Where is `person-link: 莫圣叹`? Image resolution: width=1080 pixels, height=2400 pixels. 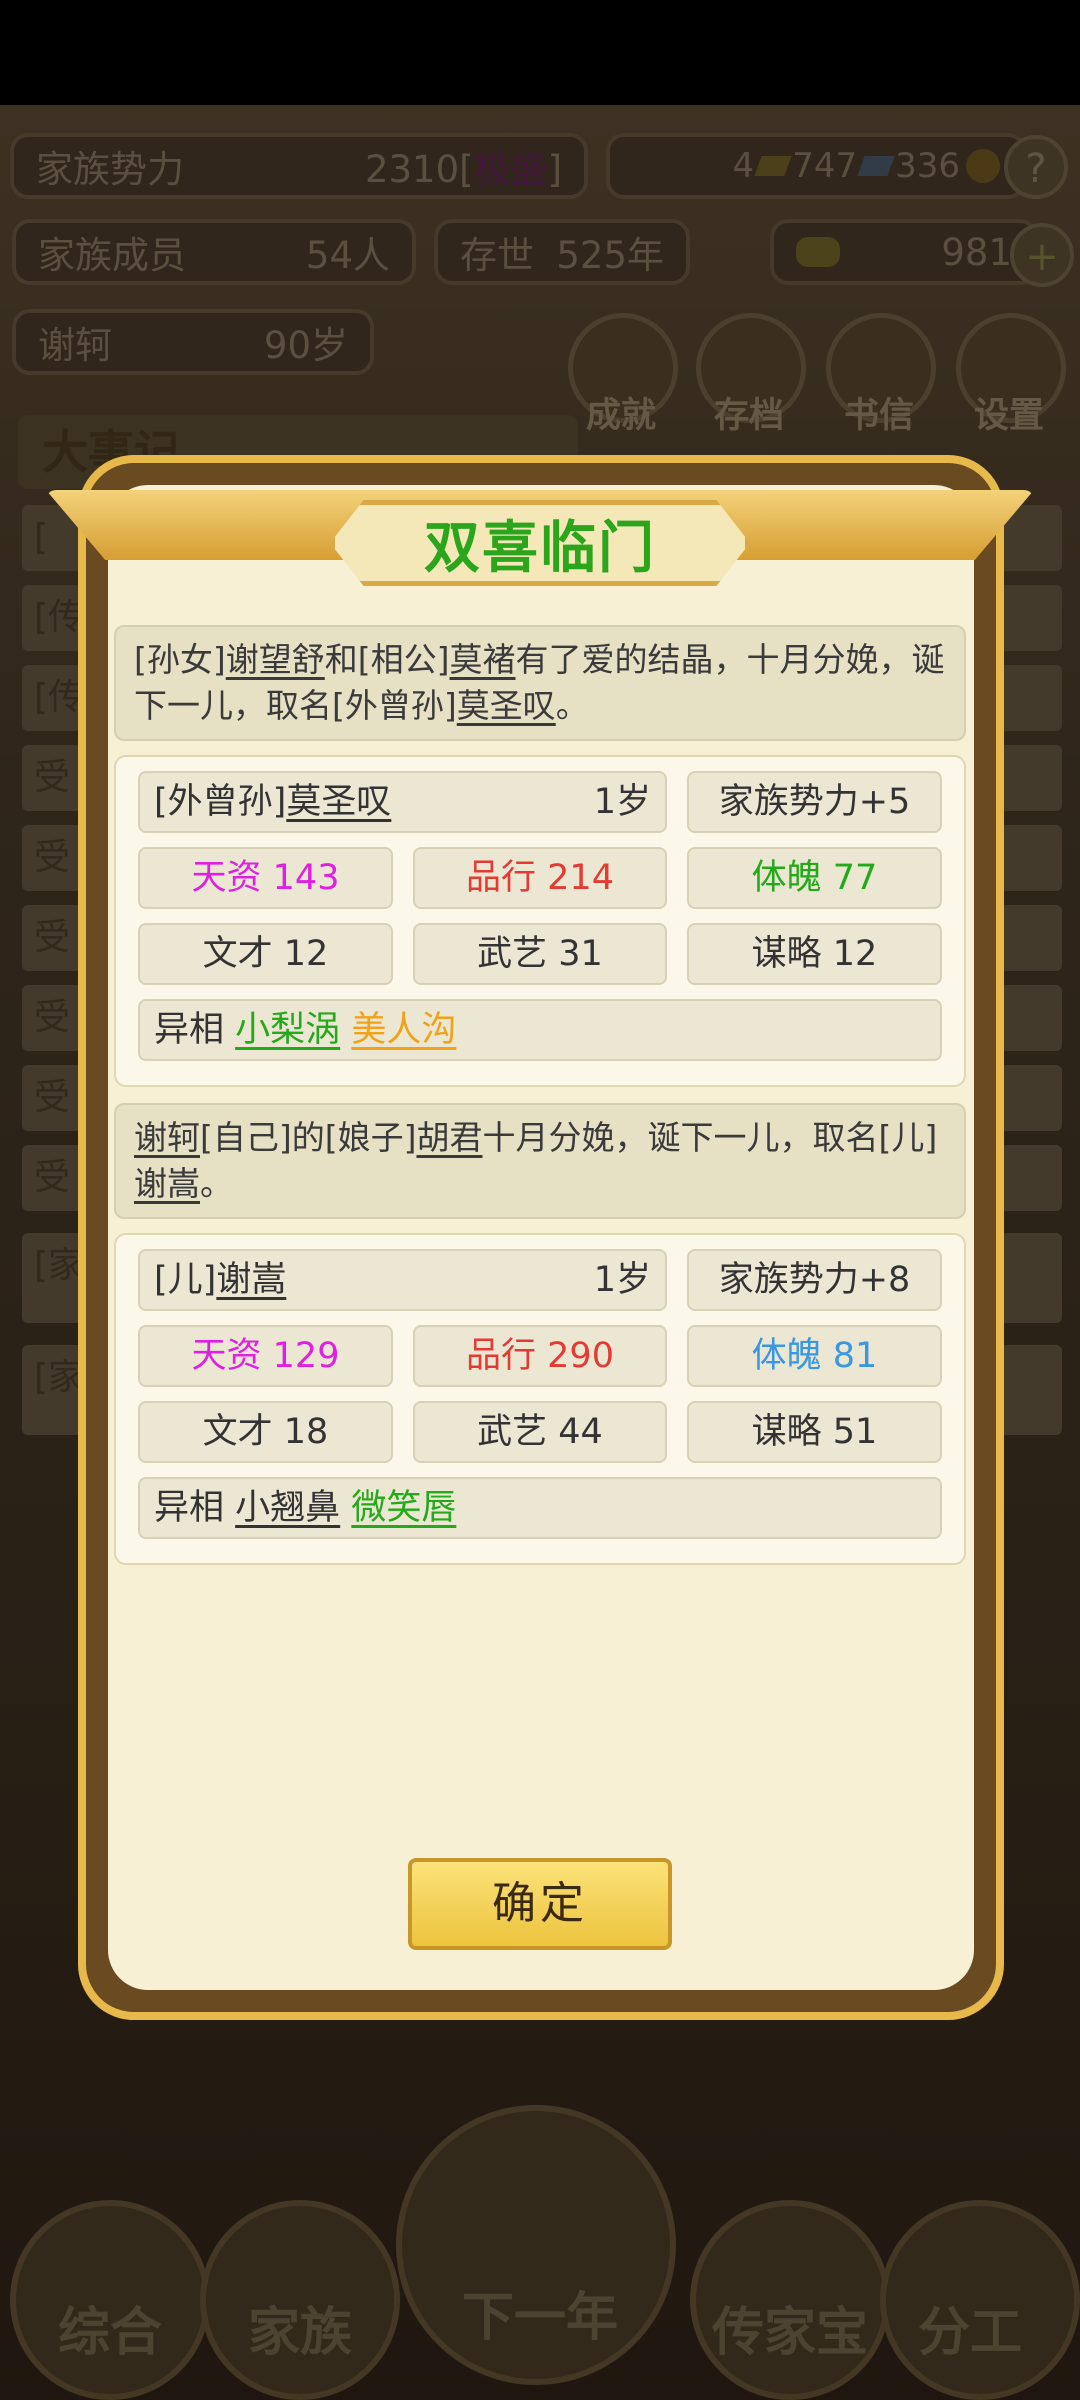
person-link: 莫圣叹 is located at coordinates (506, 705).